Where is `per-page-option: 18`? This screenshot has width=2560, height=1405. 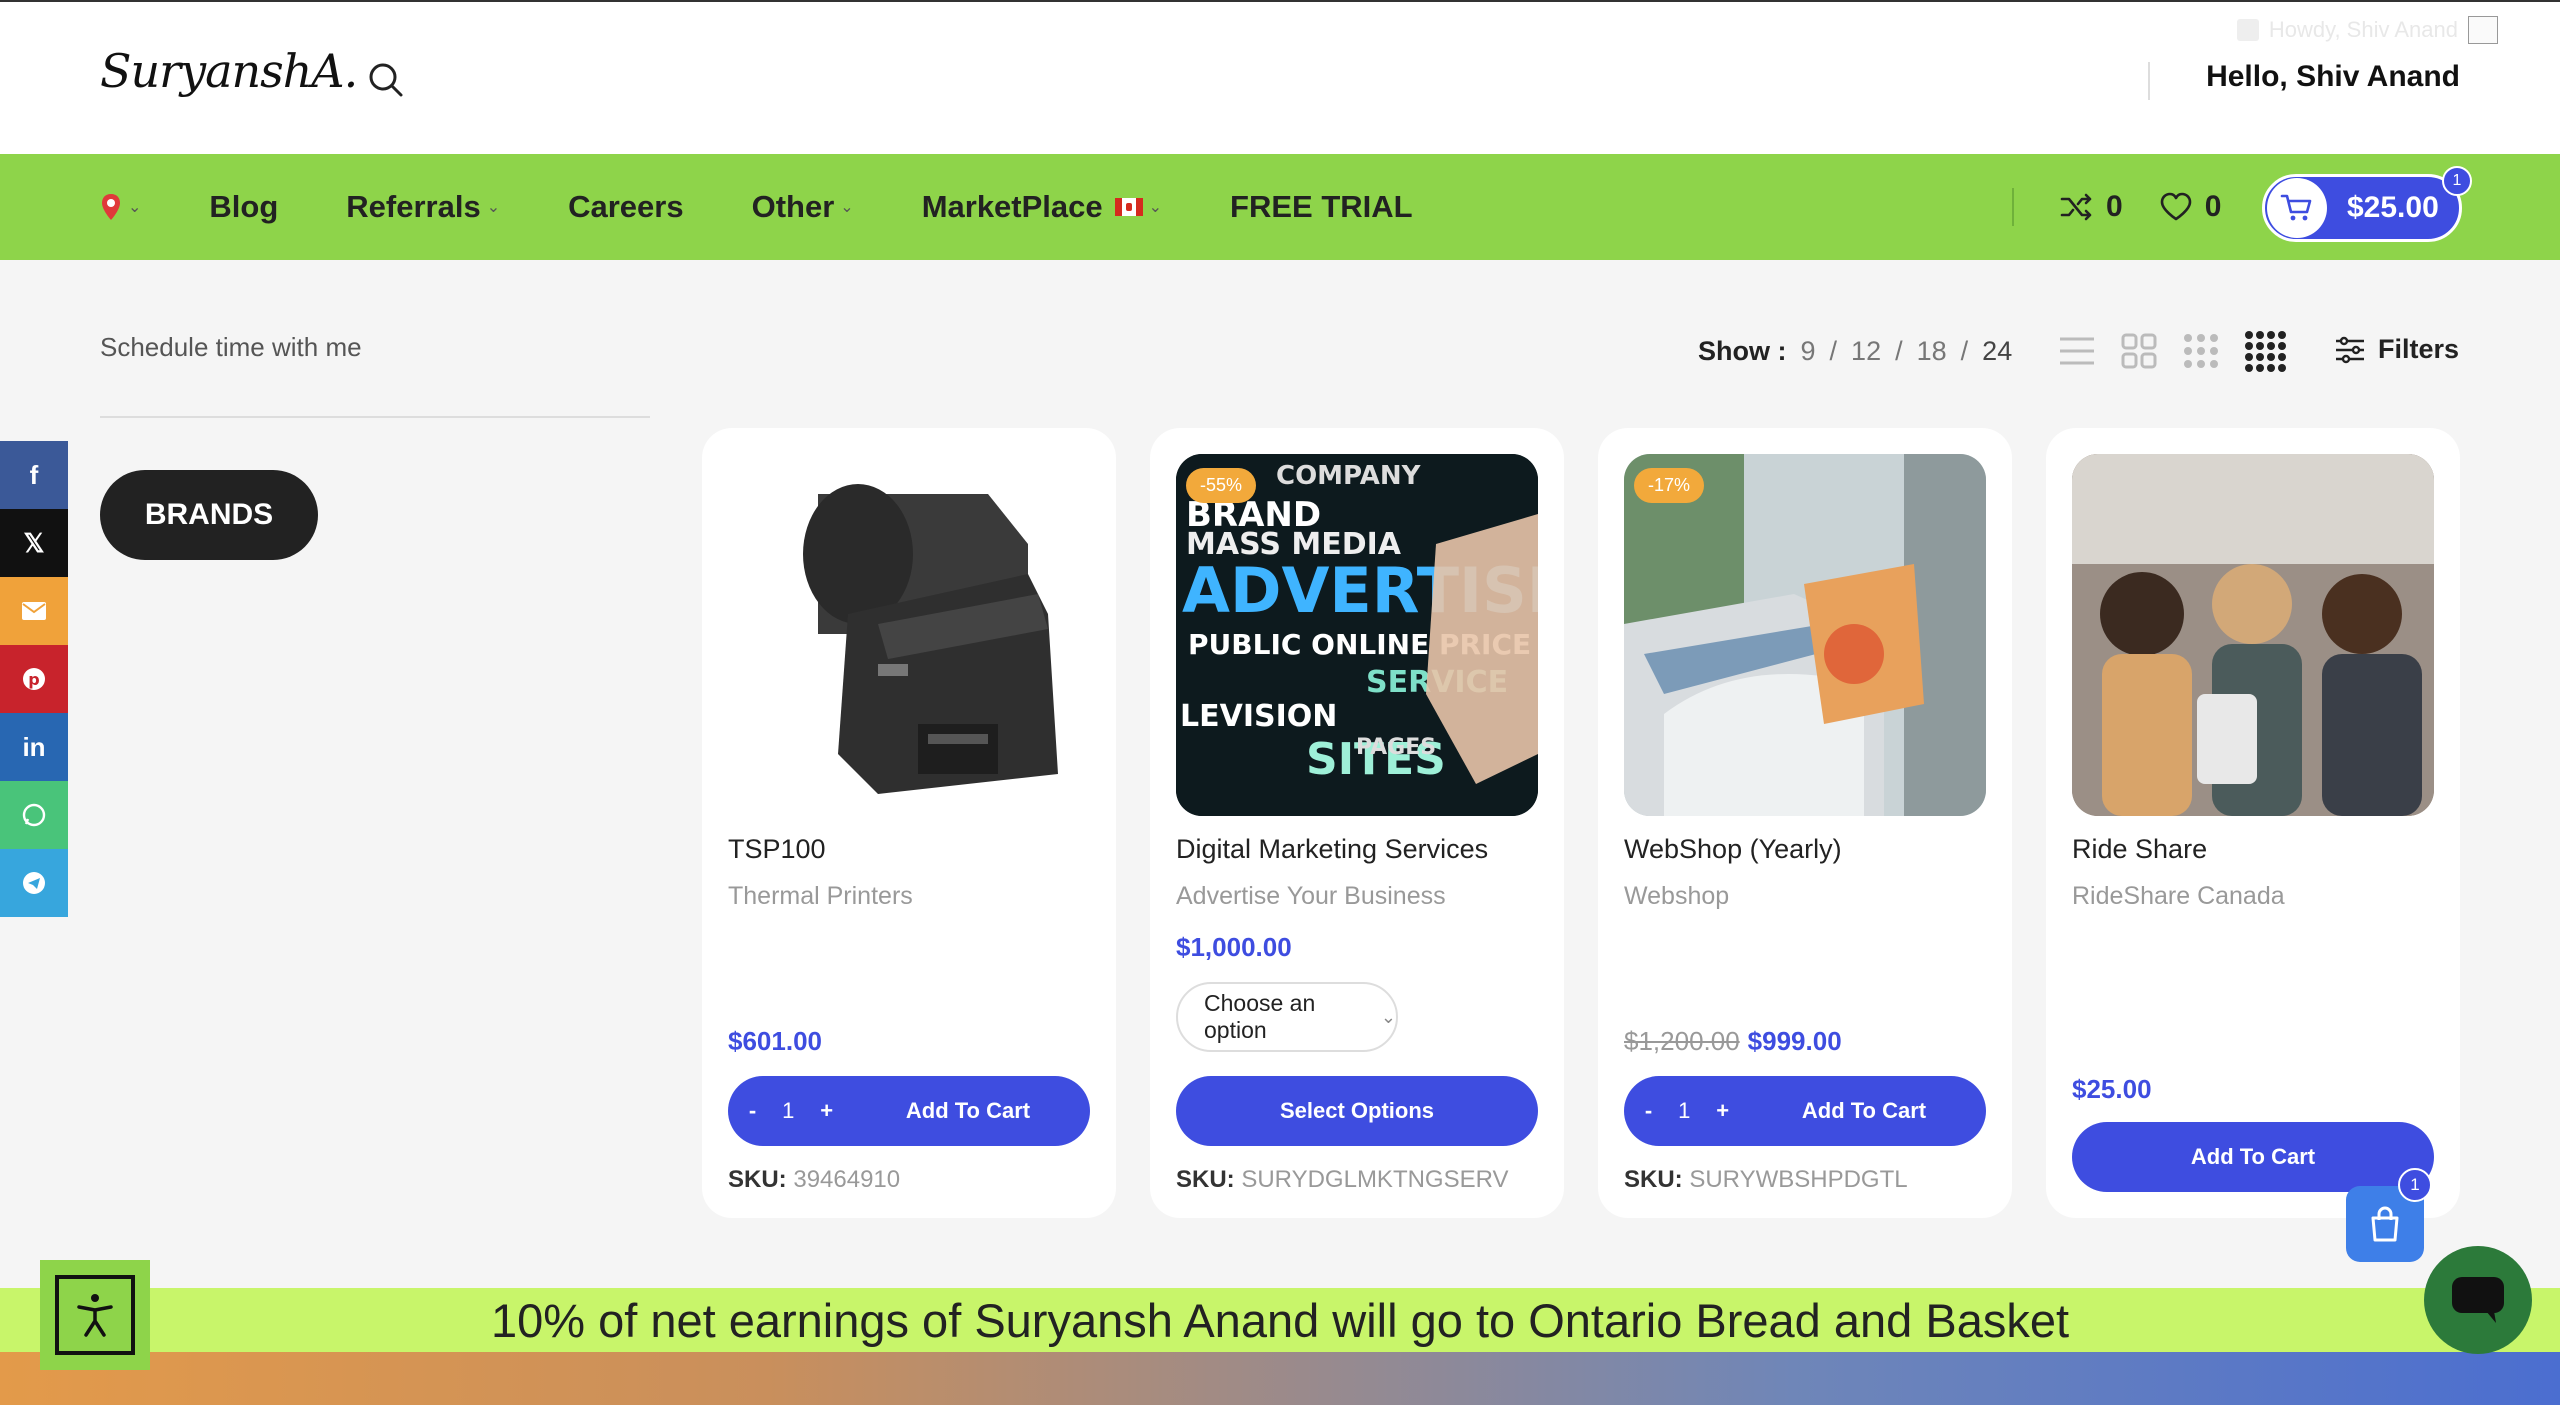
per-page-option: 18 is located at coordinates (1932, 351).